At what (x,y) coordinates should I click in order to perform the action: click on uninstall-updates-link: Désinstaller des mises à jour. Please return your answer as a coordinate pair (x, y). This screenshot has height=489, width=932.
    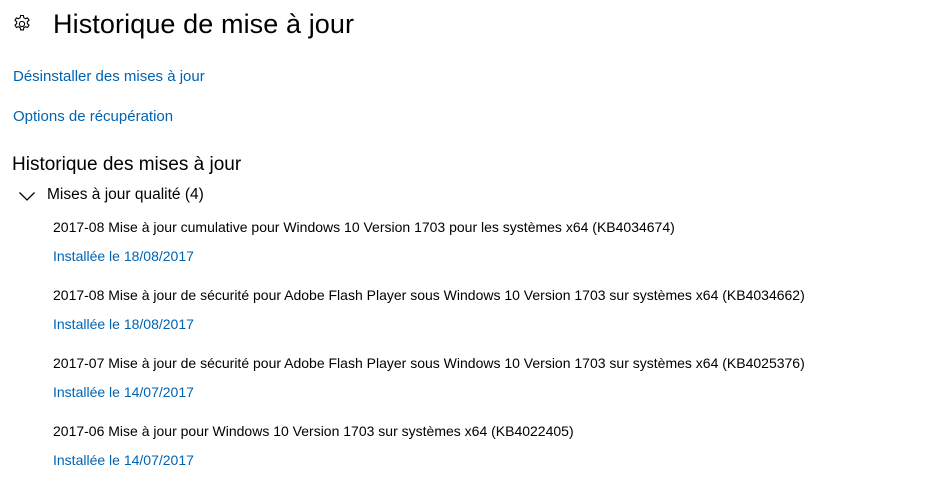
    Looking at the image, I should click on (109, 76).